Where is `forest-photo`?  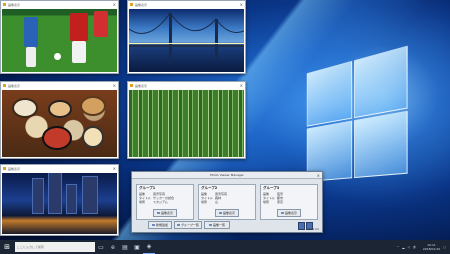
forest-photo is located at coordinates (186, 123).